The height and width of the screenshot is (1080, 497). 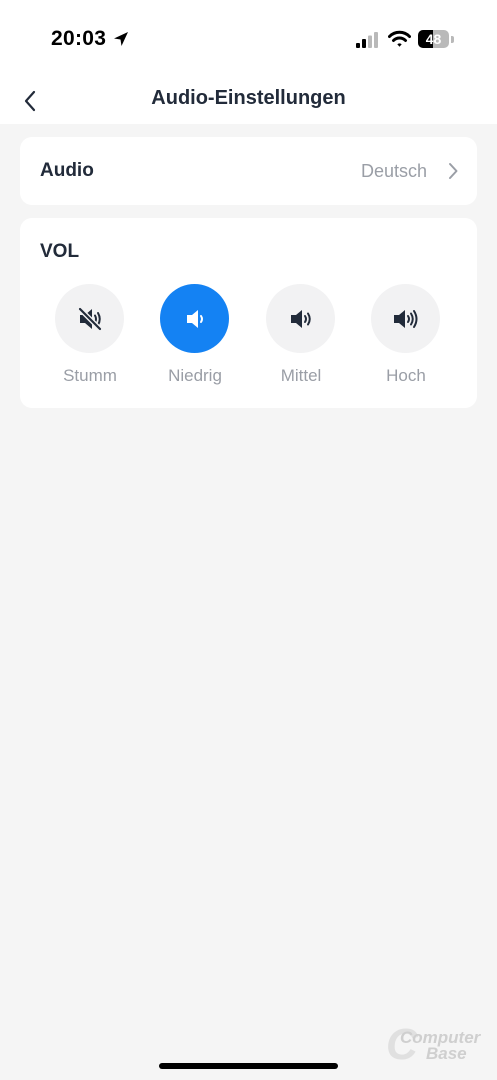 What do you see at coordinates (446, 1053) in the screenshot?
I see `watermark-line2: Base` at bounding box center [446, 1053].